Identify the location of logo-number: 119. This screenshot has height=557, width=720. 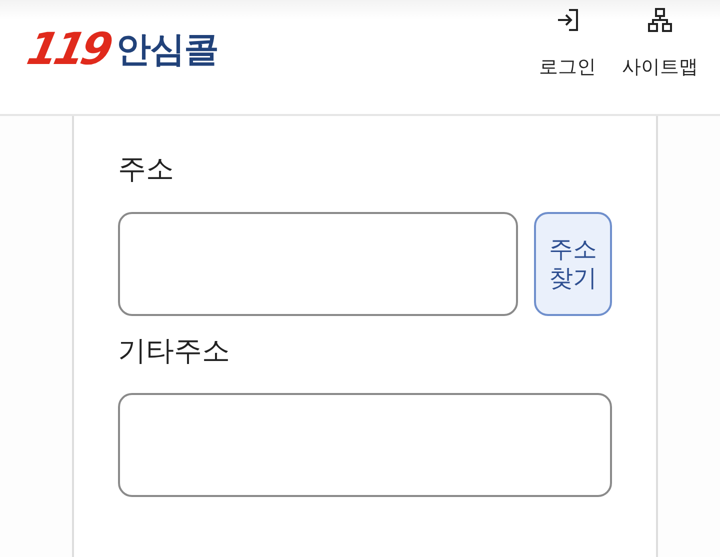
(68, 50).